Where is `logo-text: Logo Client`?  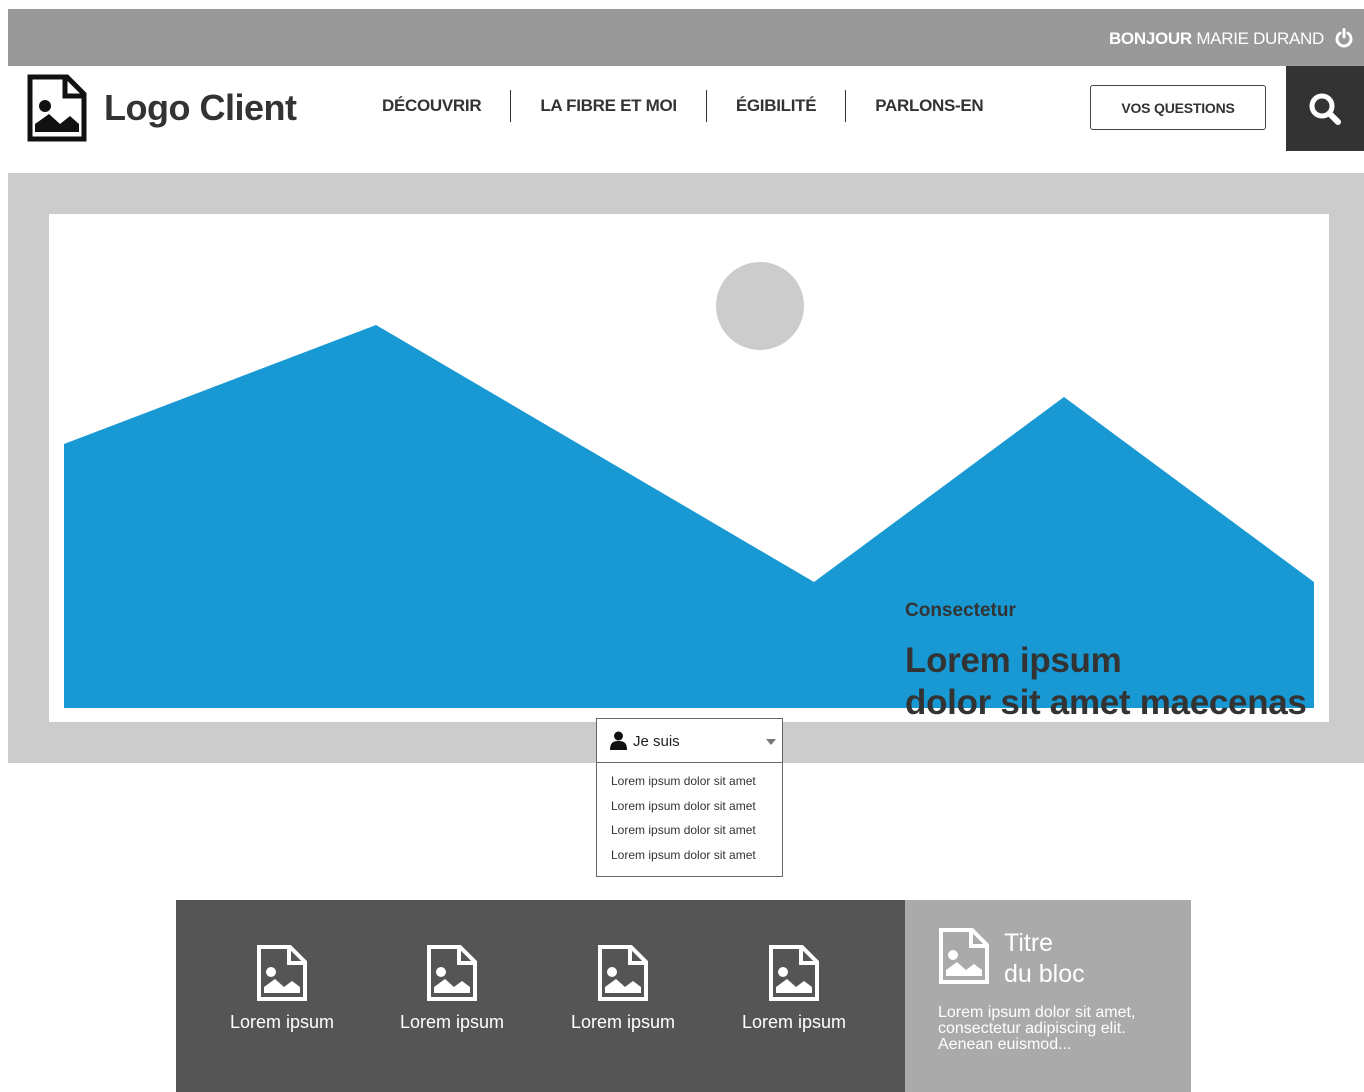
logo-text: Logo Client is located at coordinates (200, 108).